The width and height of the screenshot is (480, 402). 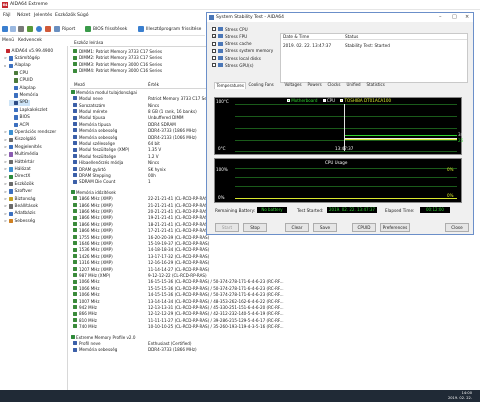 What do you see at coordinates (30, 42) in the screenshot?
I see `tab-favorites: Kedvencek` at bounding box center [30, 42].